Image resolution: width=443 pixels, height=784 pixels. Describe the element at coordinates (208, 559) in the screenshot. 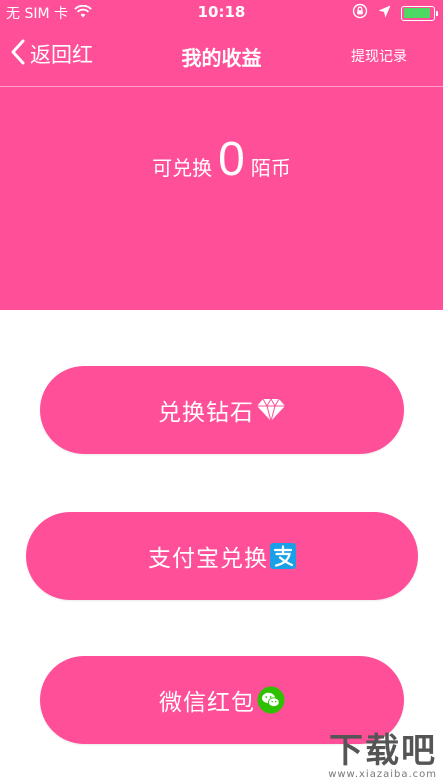

I see `alipay-exchange-label: 支付宝兑换` at that location.